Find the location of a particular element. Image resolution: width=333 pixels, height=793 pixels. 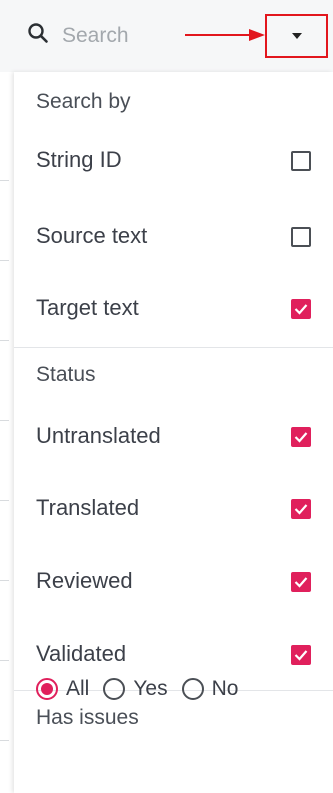

has-issues-radio-group: All Yes No is located at coordinates (144, 689).